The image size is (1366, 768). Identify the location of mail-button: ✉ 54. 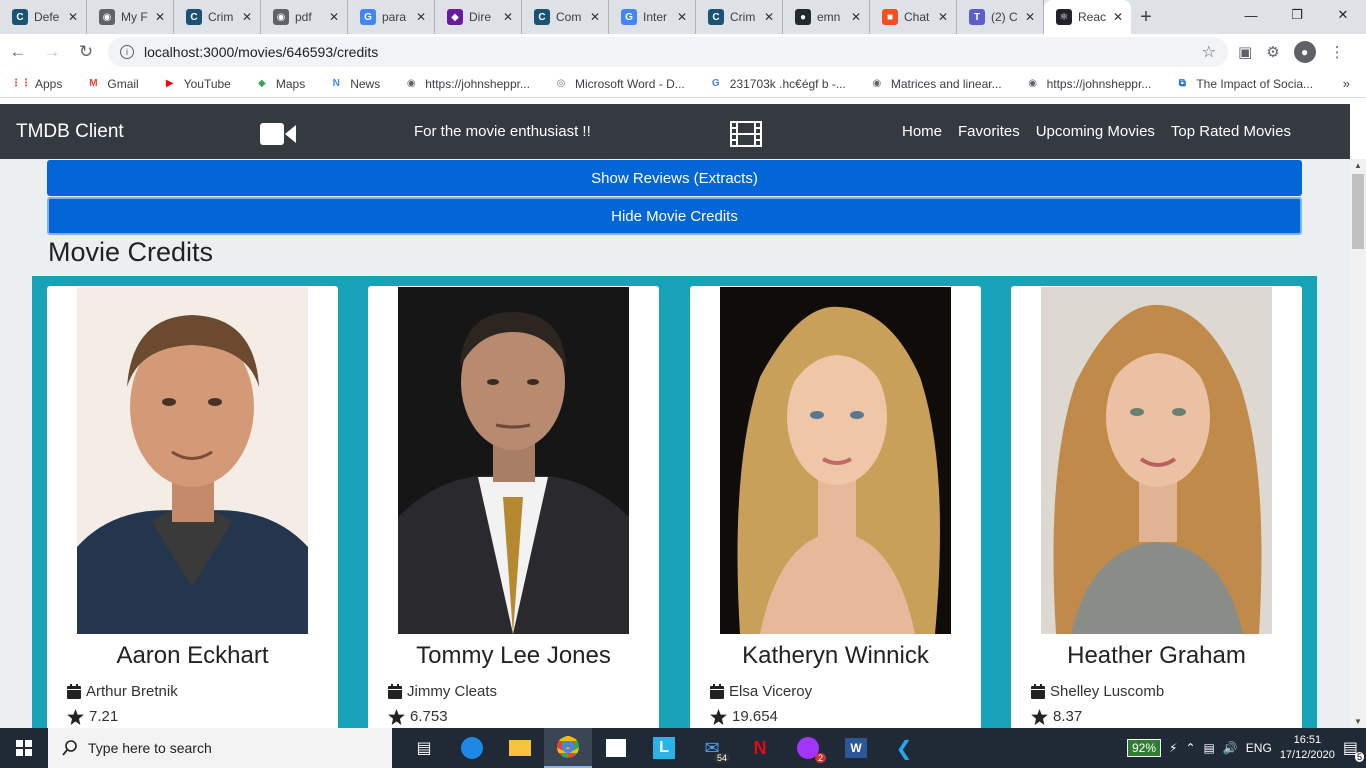
(712, 748).